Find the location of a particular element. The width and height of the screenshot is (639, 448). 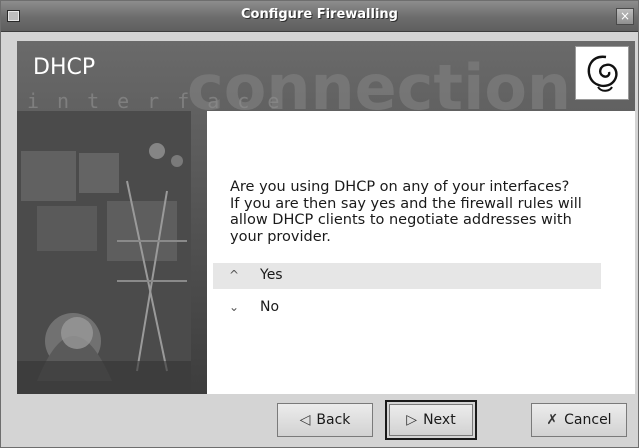

cancel-button: ✗ Cancel is located at coordinates (579, 420).